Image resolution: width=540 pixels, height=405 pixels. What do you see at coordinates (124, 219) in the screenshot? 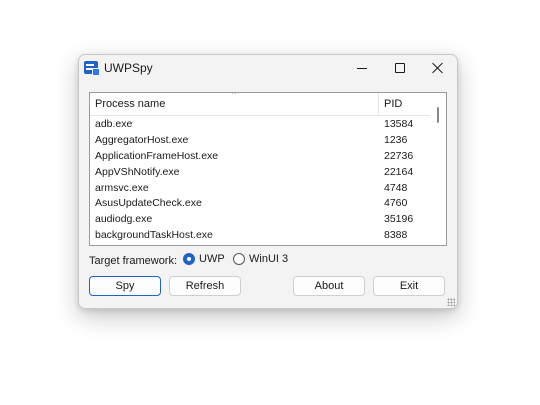
I see `process-name: audiodg.exe` at bounding box center [124, 219].